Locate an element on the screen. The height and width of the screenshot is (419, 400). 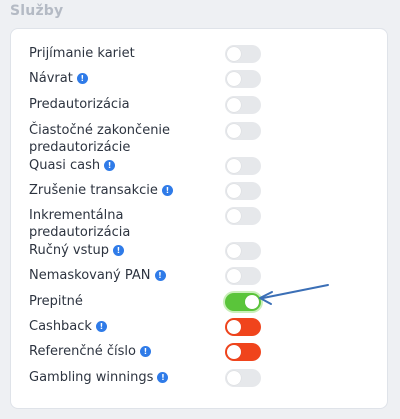
service-label: Predautorizácia is located at coordinates (119, 104).